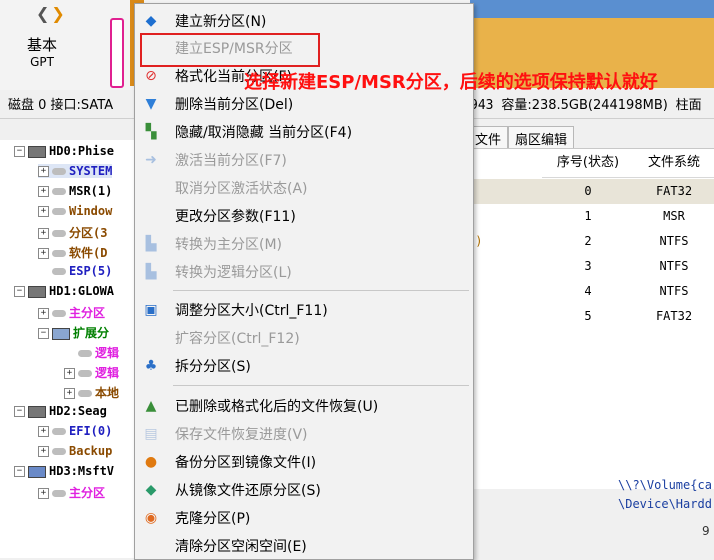 The height and width of the screenshot is (560, 714). What do you see at coordinates (592, 9) in the screenshot?
I see `partition-bar-header` at bounding box center [592, 9].